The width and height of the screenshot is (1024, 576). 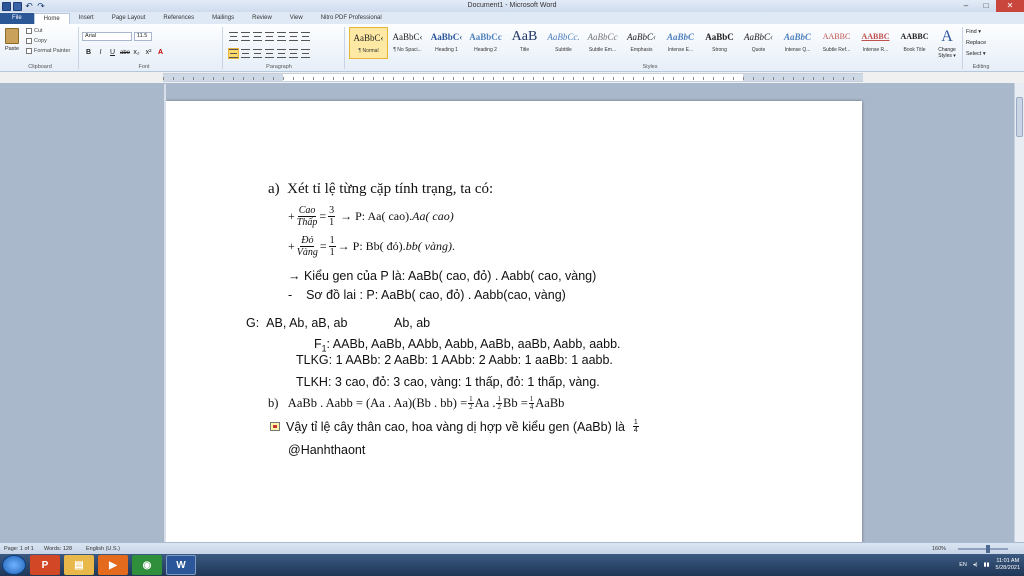 What do you see at coordinates (351, 18) in the screenshot?
I see `tab-nitro-pdf: Nitro PDF Professional` at bounding box center [351, 18].